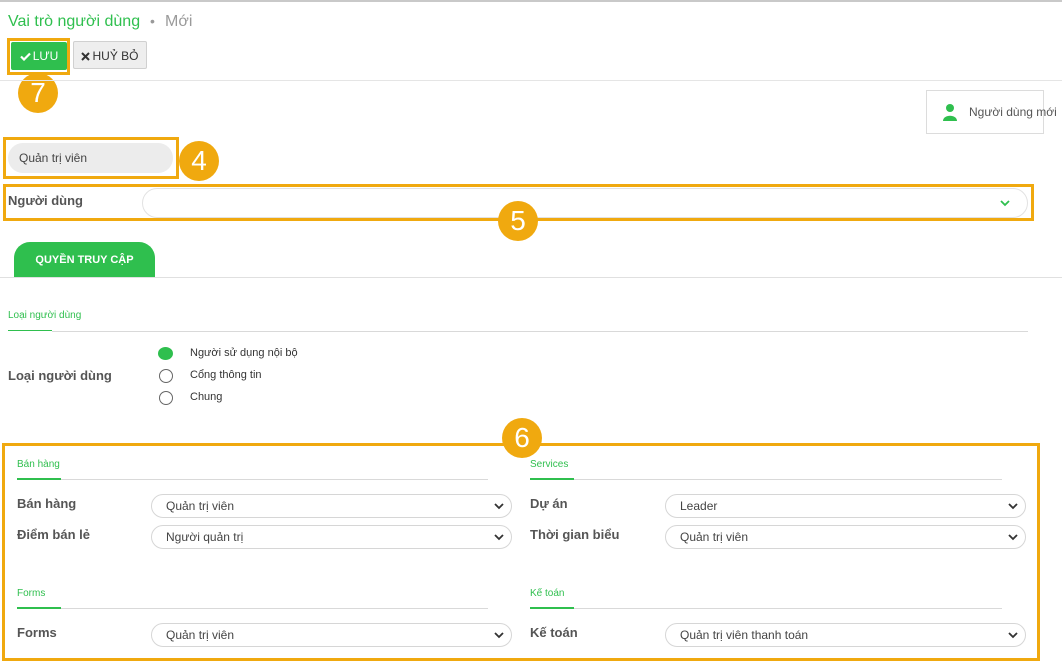 The height and width of the screenshot is (664, 1062). I want to click on close-icon, so click(86, 56).